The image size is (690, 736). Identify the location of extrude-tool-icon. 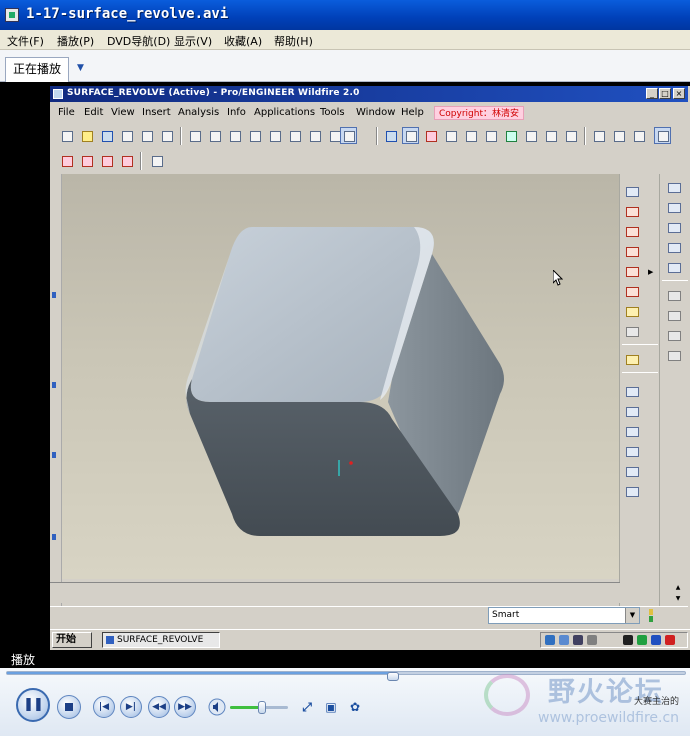
(632, 391).